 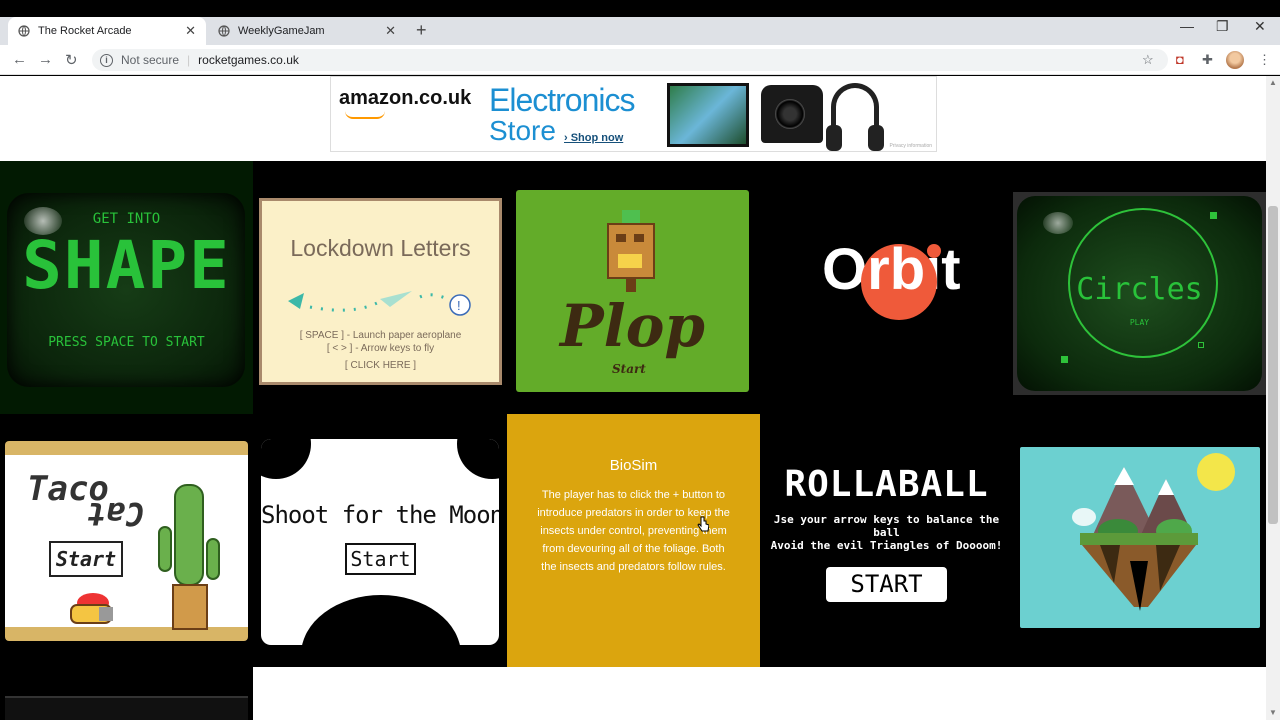 What do you see at coordinates (886, 584) in the screenshot?
I see `rollaball-start-button: START` at bounding box center [886, 584].